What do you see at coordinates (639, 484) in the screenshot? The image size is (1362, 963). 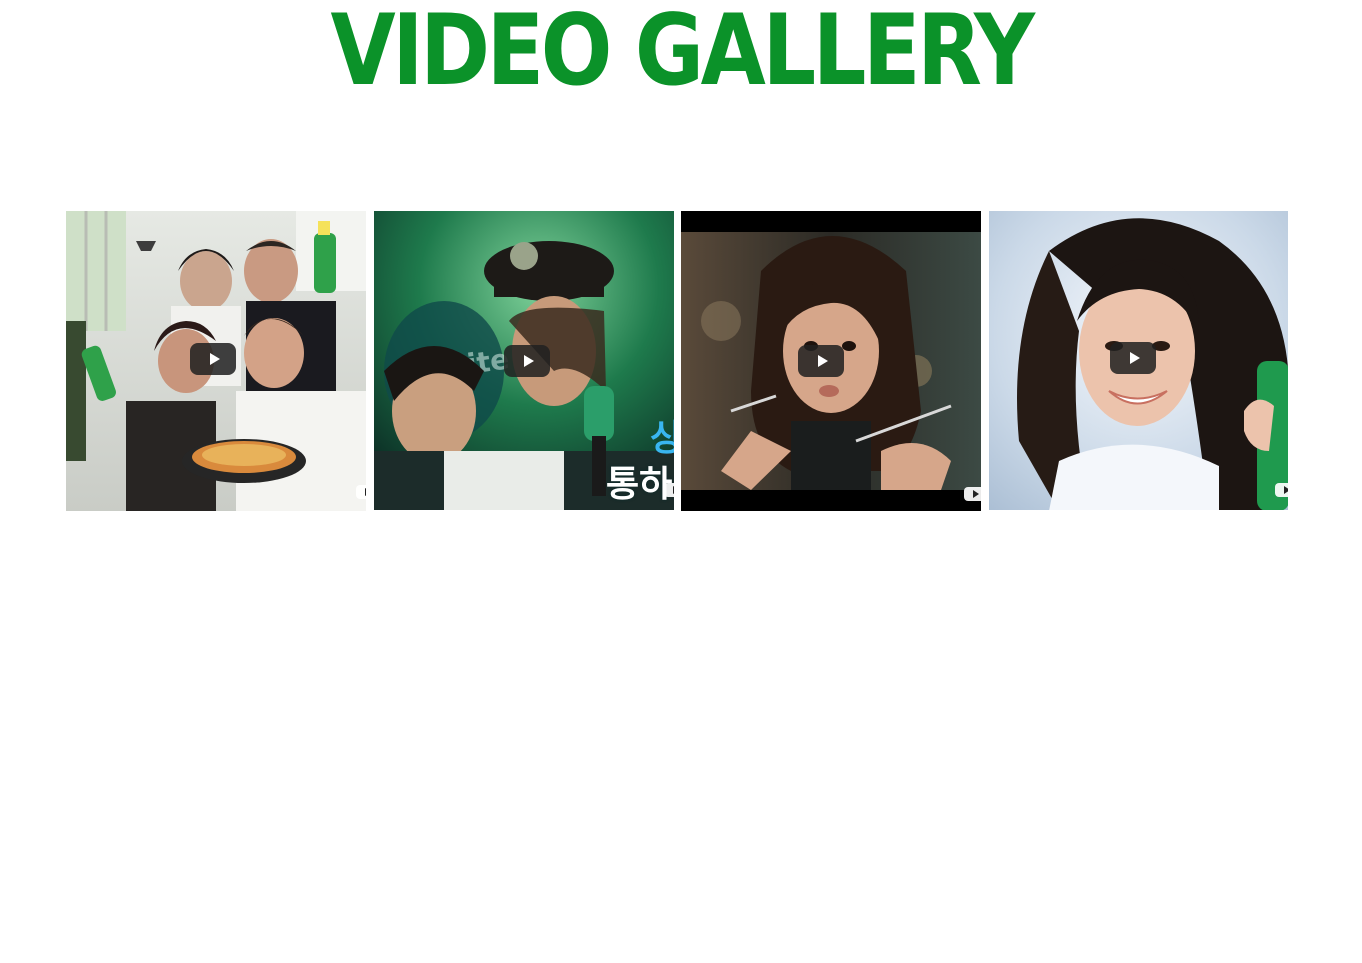 I see `video-2-caption-line2: 통하` at bounding box center [639, 484].